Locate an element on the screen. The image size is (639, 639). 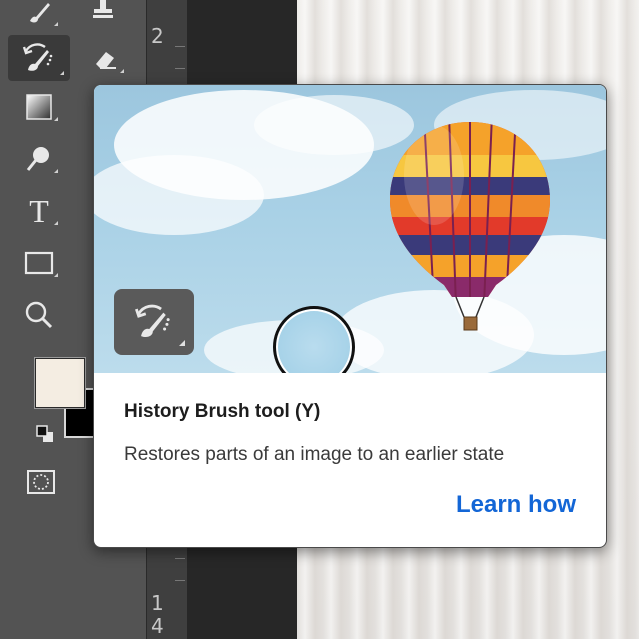
dodge-tool is located at coordinates (39, 159).